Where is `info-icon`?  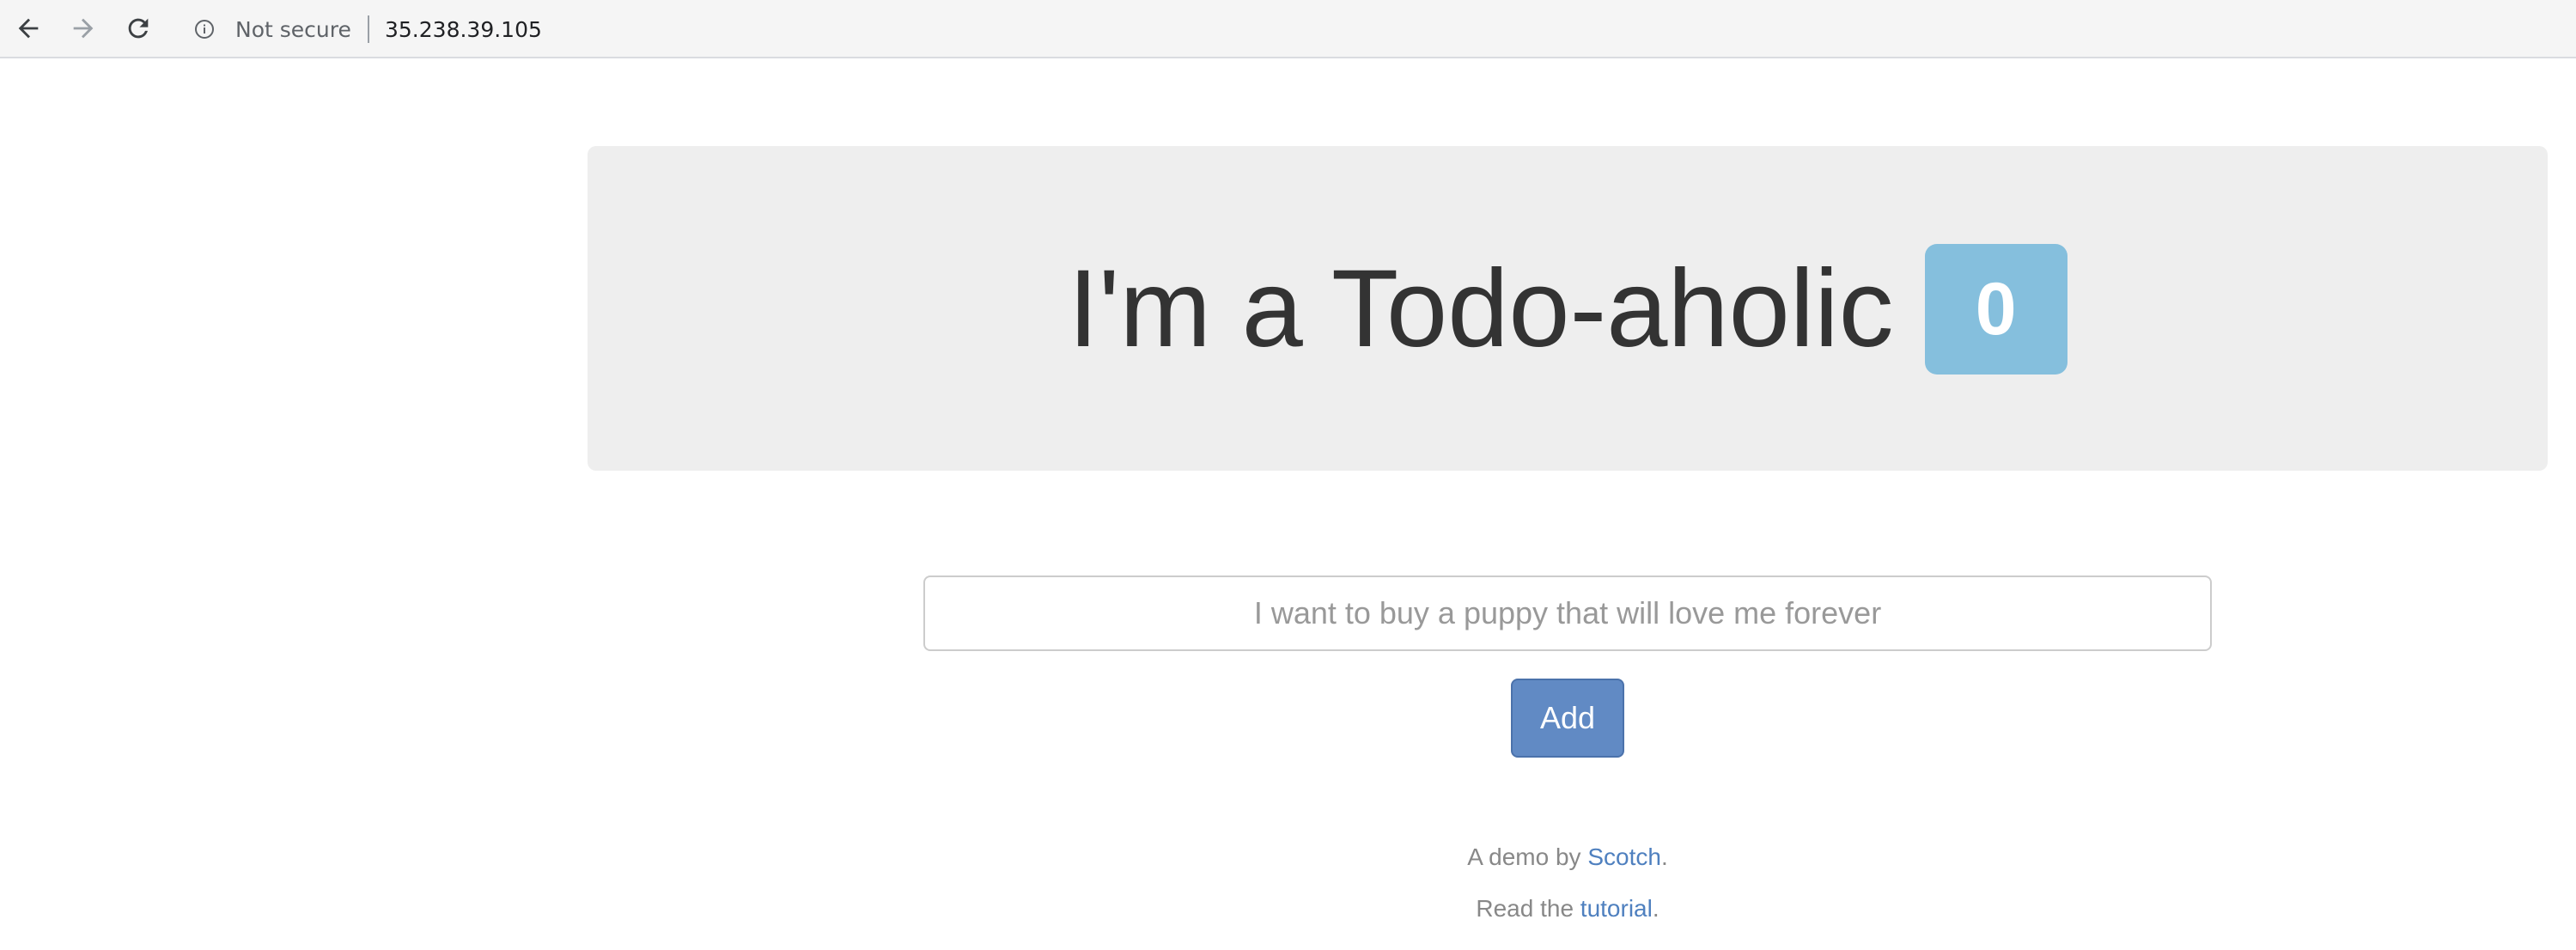
info-icon is located at coordinates (204, 29).